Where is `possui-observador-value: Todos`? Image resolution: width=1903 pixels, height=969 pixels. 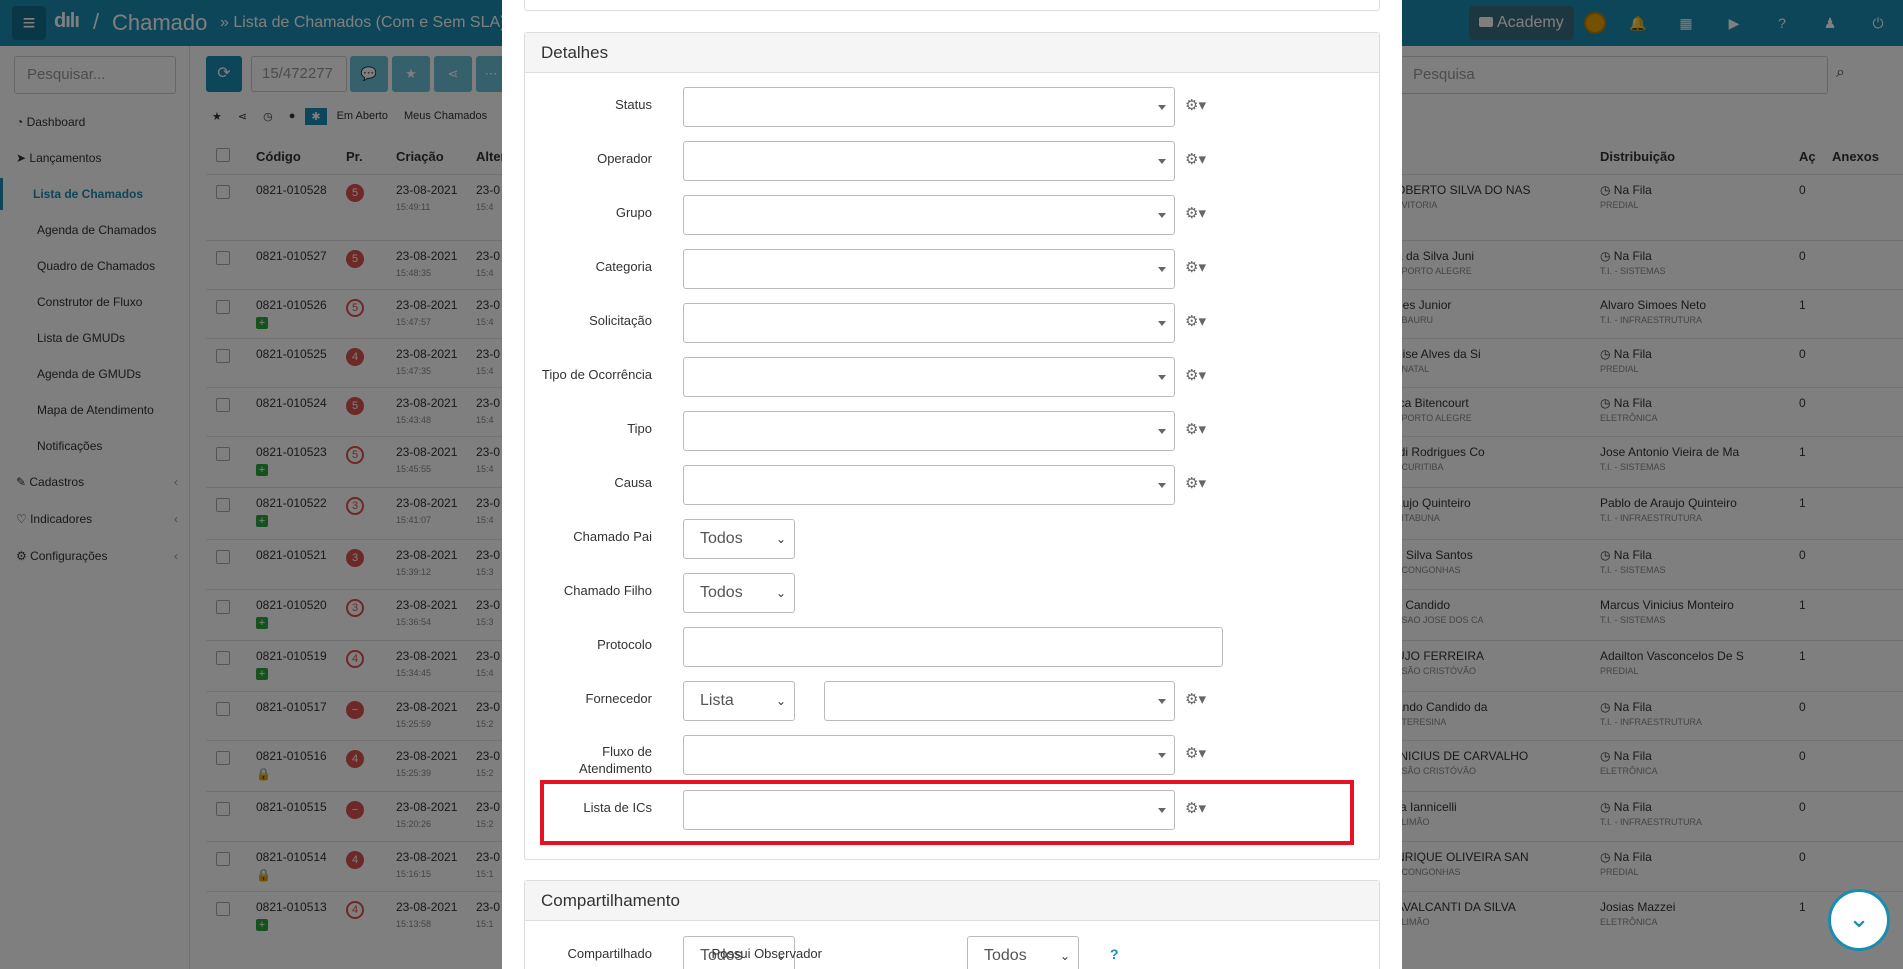
possui-observador-value: Todos is located at coordinates (1005, 955).